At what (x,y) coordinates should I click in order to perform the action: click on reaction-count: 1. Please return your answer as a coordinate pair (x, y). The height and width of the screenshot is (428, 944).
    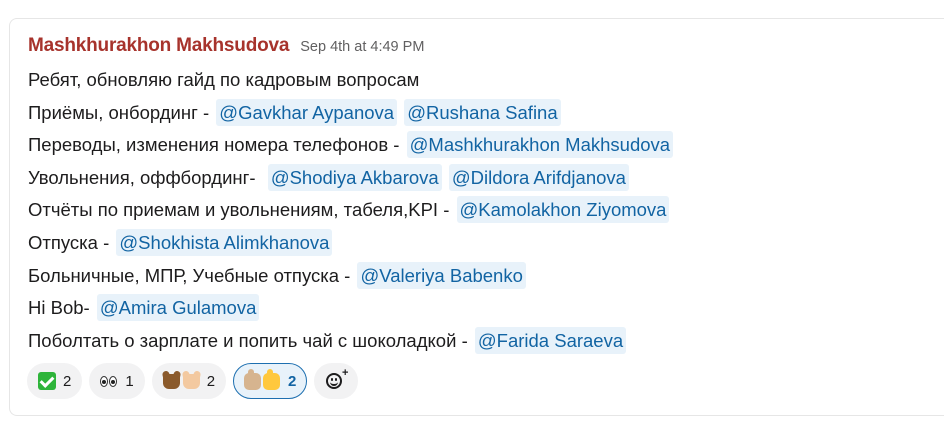
    Looking at the image, I should click on (129, 381).